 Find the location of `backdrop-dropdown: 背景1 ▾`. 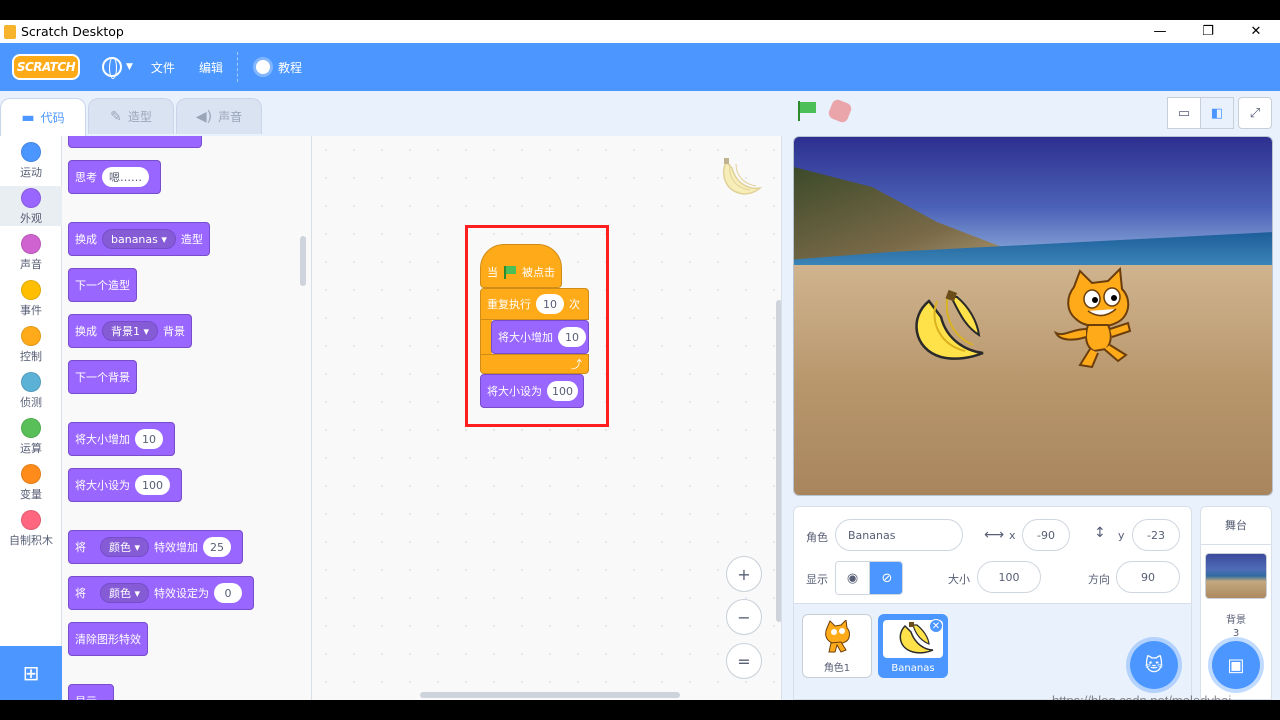

backdrop-dropdown: 背景1 ▾ is located at coordinates (130, 331).